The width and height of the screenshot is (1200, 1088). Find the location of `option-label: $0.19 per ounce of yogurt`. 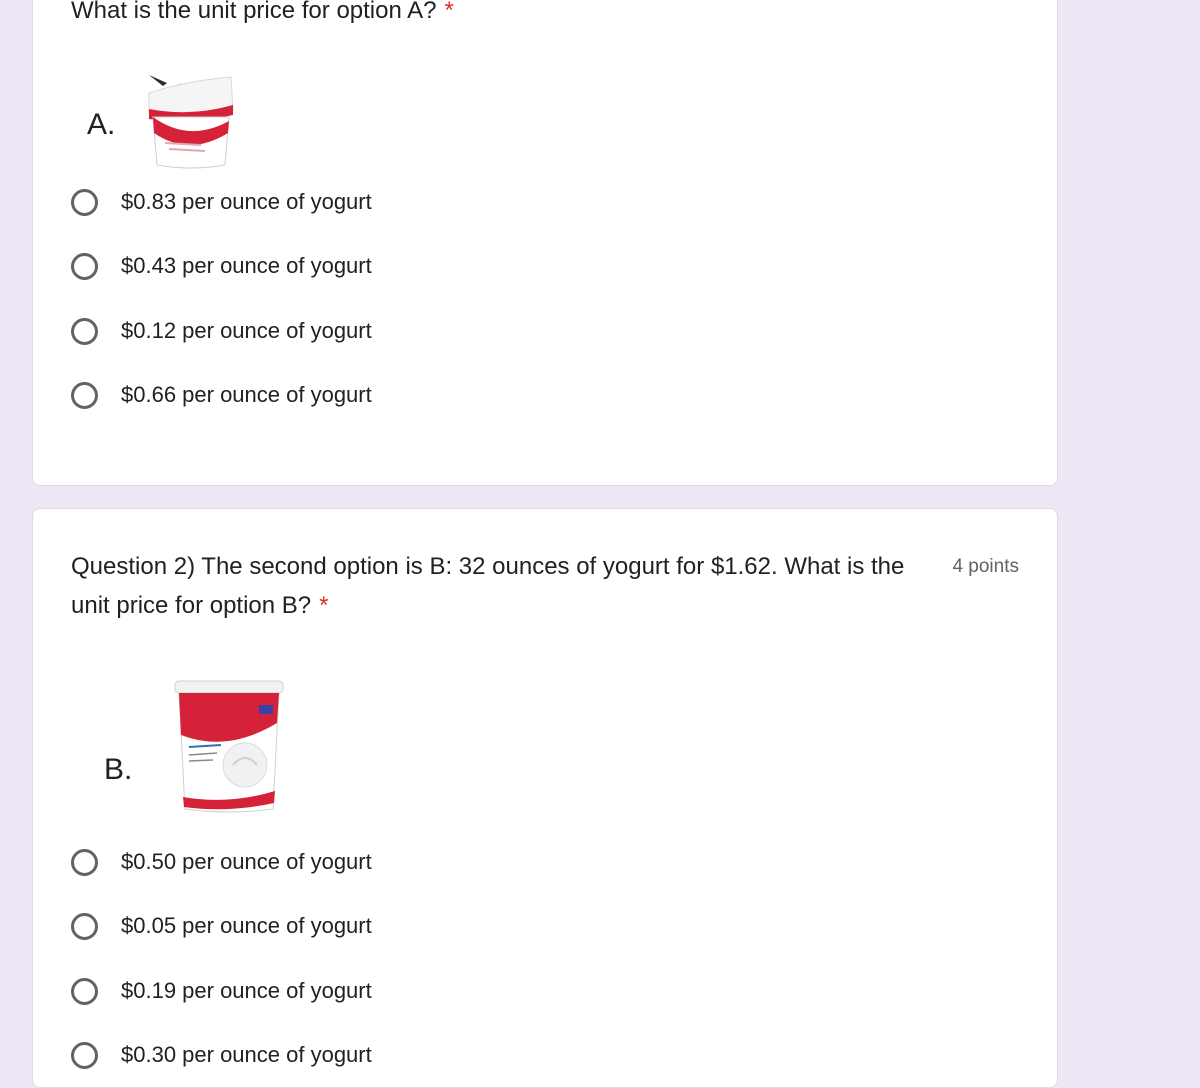

option-label: $0.19 per ounce of yogurt is located at coordinates (246, 990).